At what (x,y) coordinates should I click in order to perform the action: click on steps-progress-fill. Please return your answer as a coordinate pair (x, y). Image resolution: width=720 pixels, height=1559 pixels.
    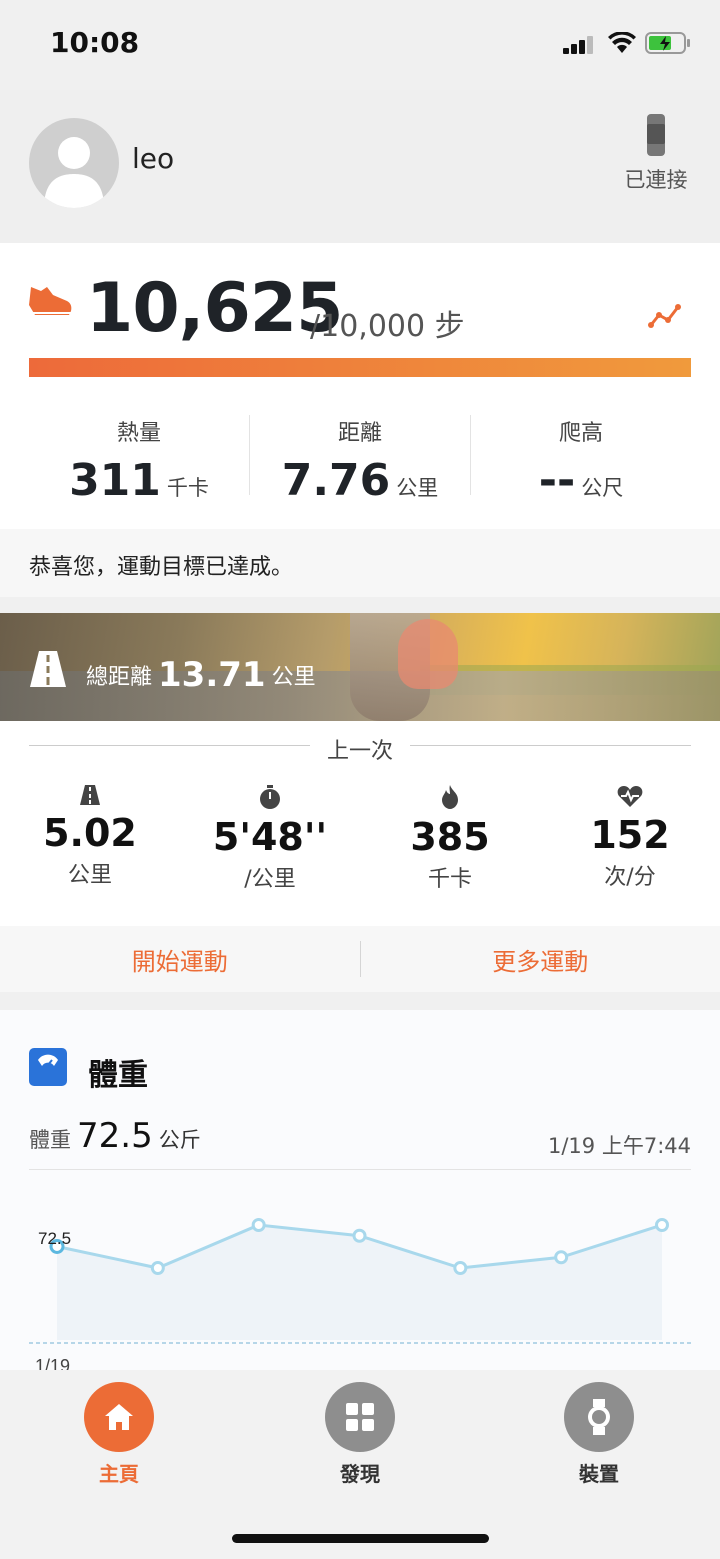
    Looking at the image, I should click on (360, 367).